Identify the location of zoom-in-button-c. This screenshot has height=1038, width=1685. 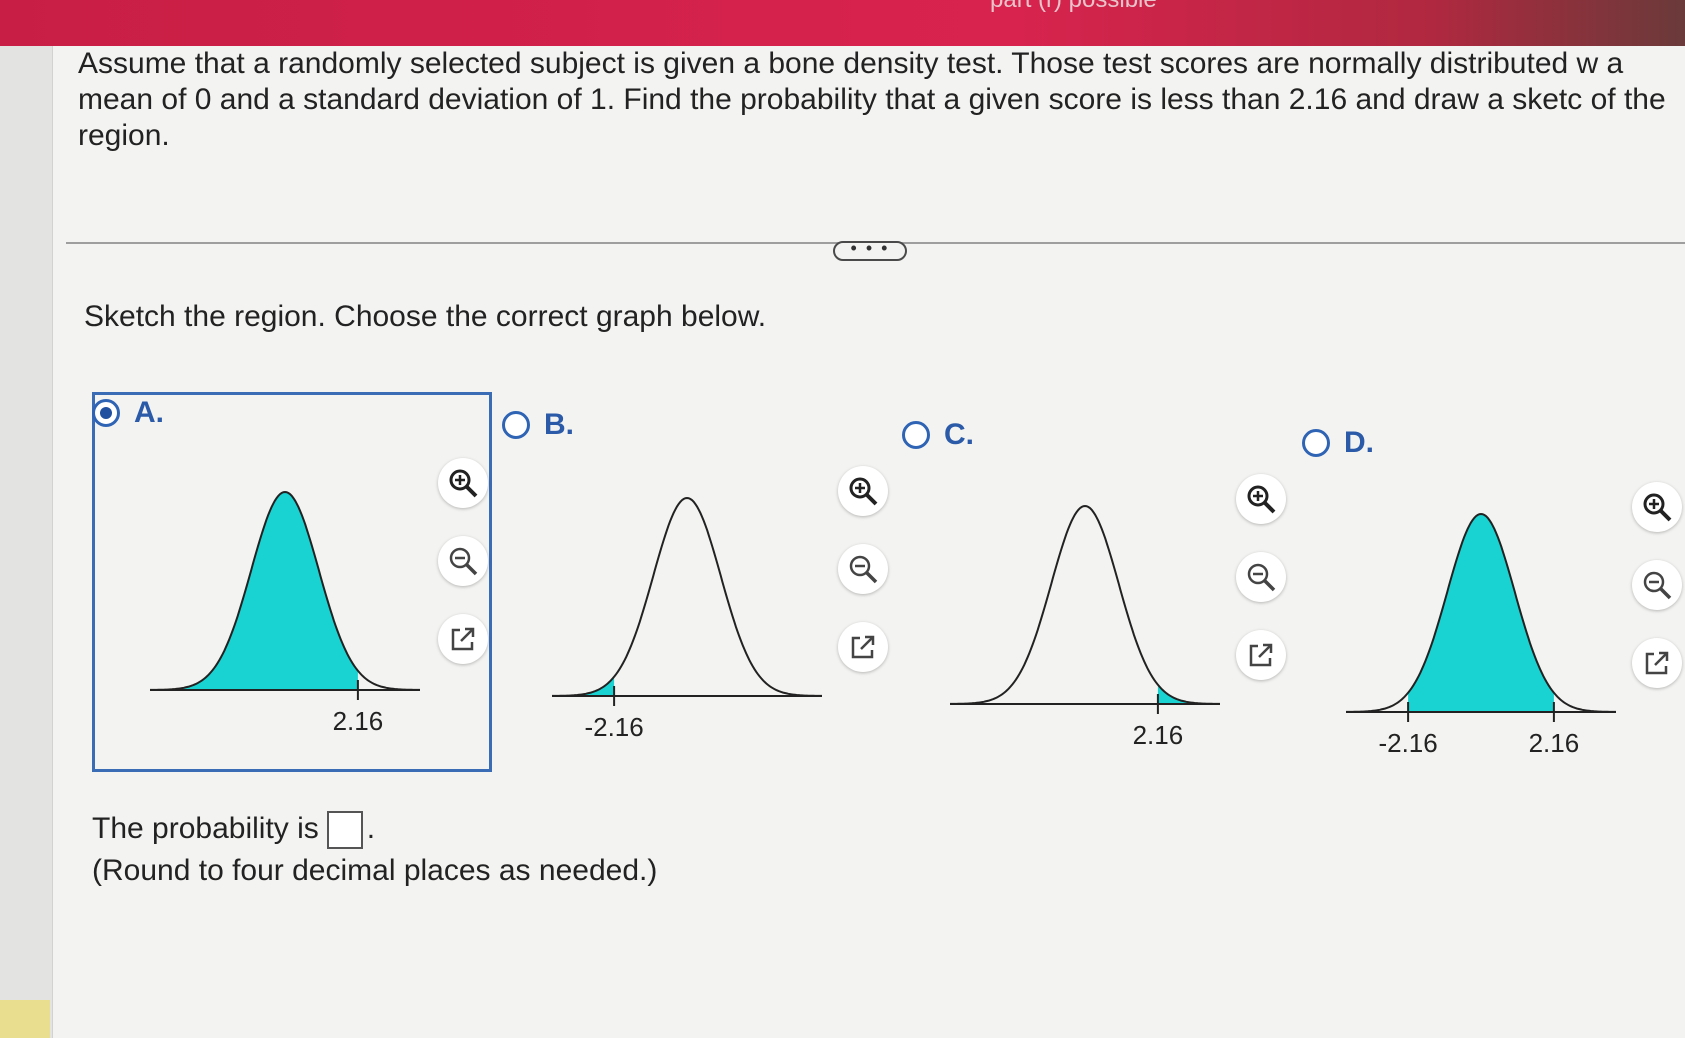
(1261, 499).